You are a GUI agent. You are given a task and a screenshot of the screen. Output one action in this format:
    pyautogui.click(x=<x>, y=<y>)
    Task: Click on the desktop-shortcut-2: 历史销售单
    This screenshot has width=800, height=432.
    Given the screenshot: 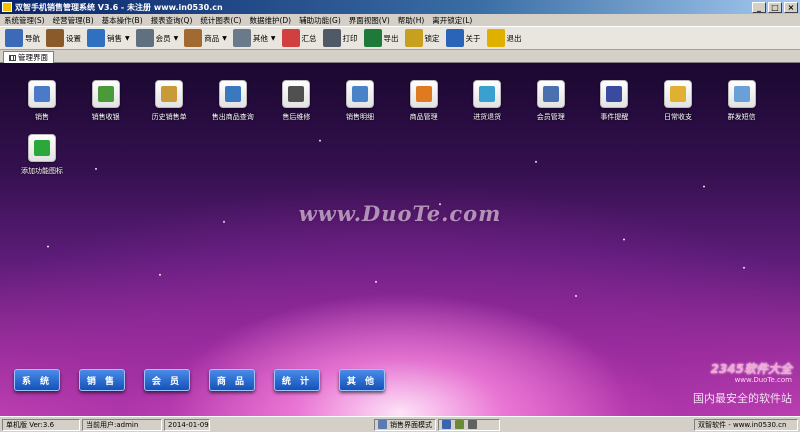 What is the action you would take?
    pyautogui.click(x=169, y=101)
    